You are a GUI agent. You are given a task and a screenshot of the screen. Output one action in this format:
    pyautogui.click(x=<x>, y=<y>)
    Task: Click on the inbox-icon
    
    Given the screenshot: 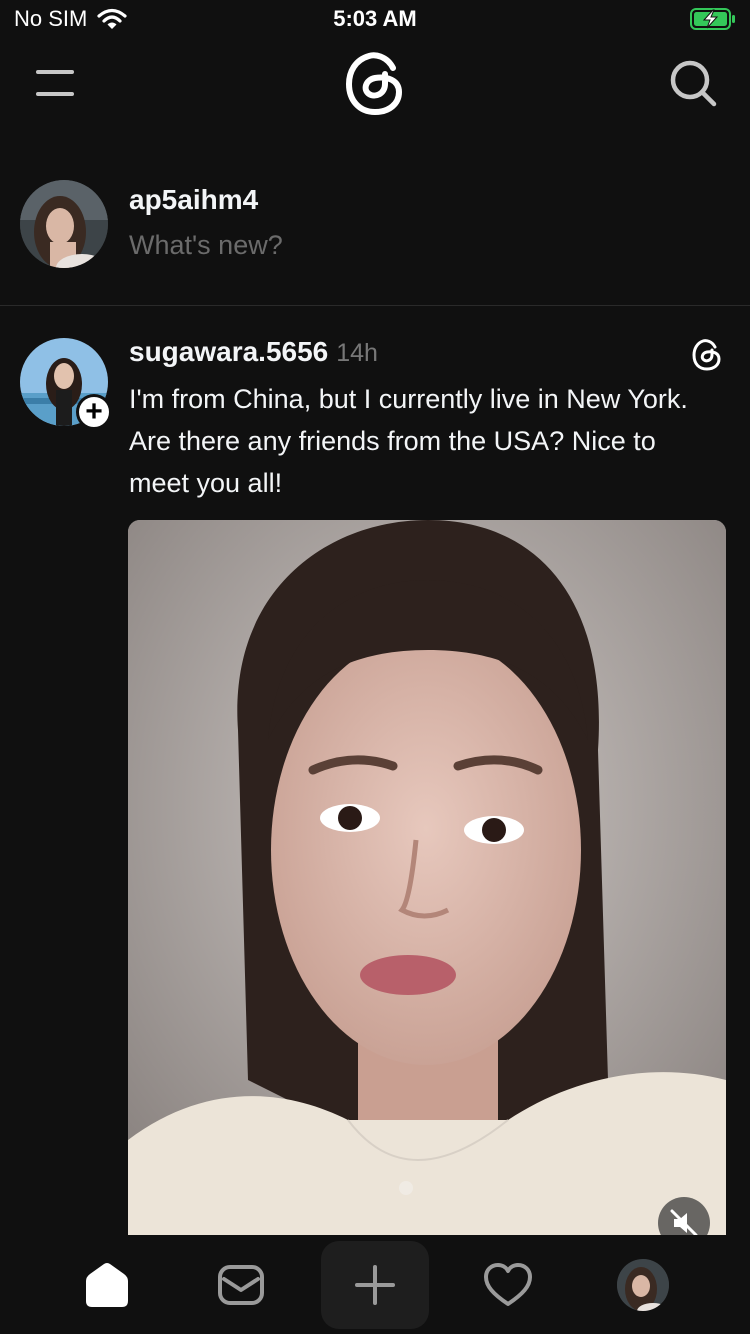 What is the action you would take?
    pyautogui.click(x=241, y=1285)
    